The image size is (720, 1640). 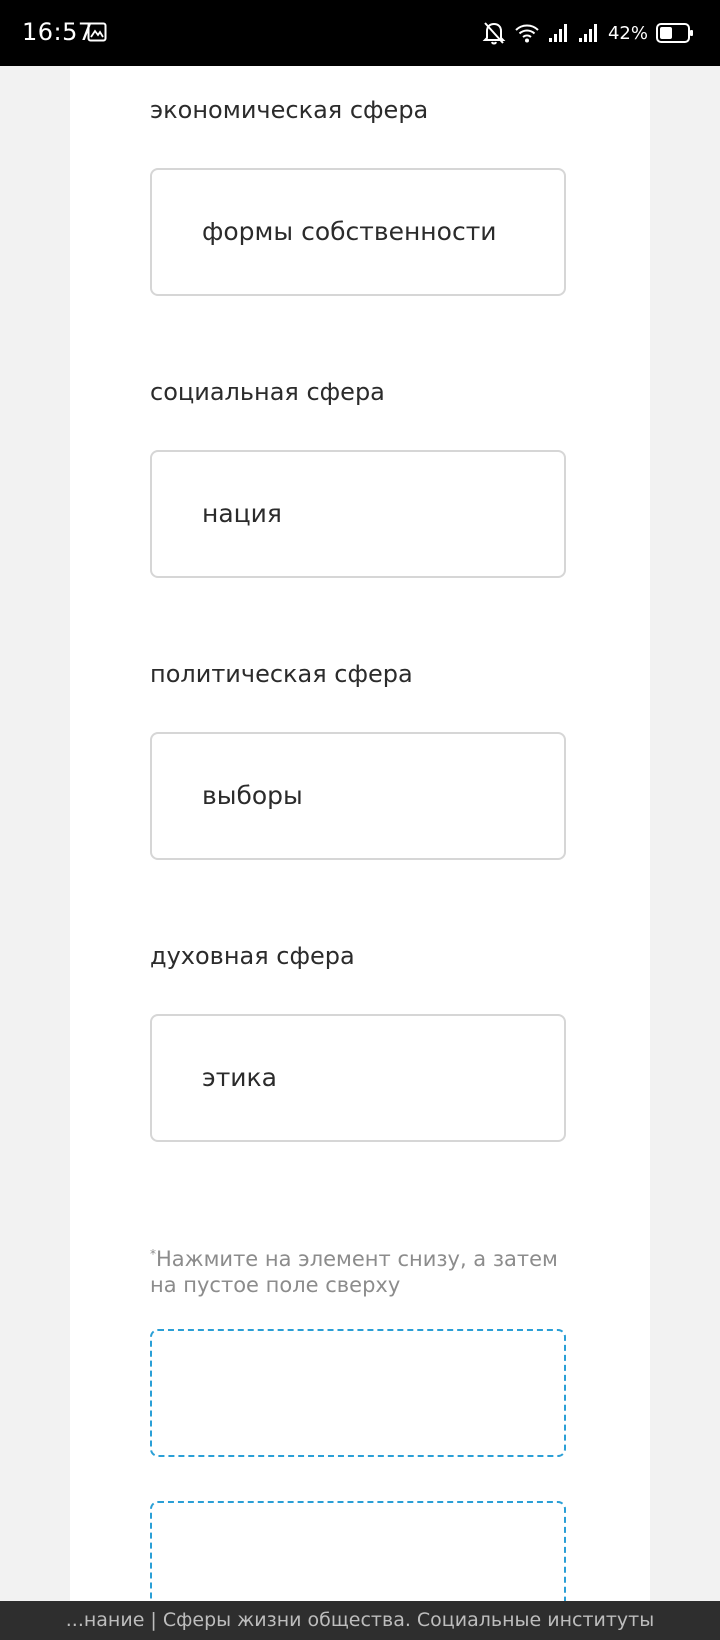 I want to click on status-bar: 16:57 42%, so click(x=360, y=33).